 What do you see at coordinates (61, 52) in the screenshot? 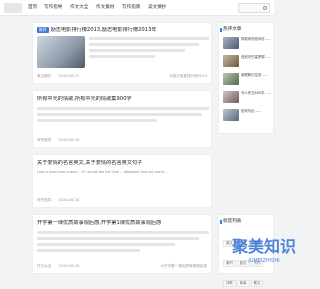
I see `article-thumbnail` at bounding box center [61, 52].